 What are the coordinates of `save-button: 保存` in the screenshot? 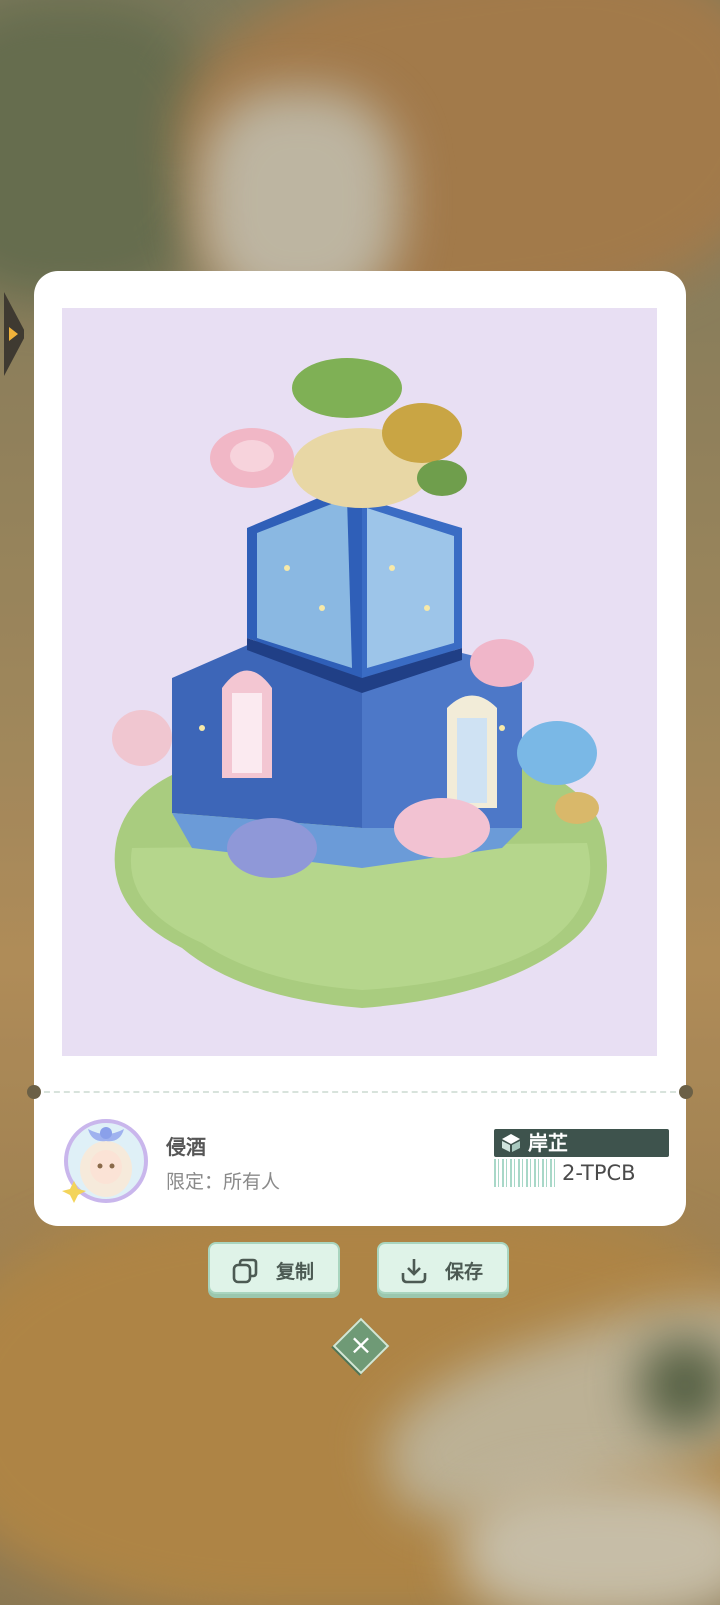 It's located at (443, 1268).